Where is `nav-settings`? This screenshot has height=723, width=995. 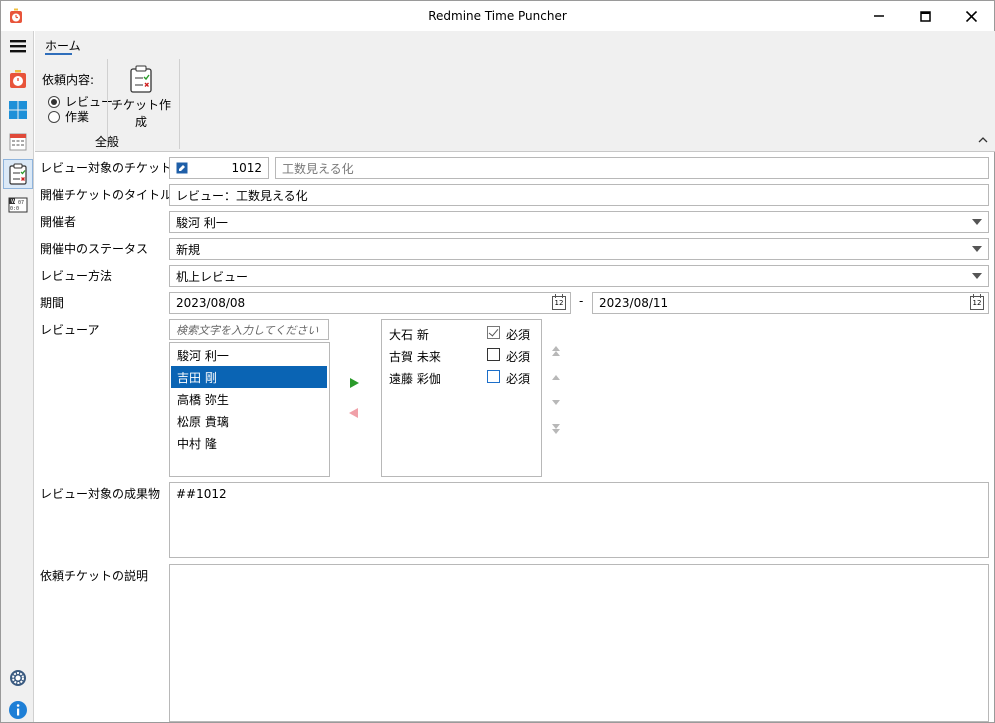
nav-settings is located at coordinates (18, 678).